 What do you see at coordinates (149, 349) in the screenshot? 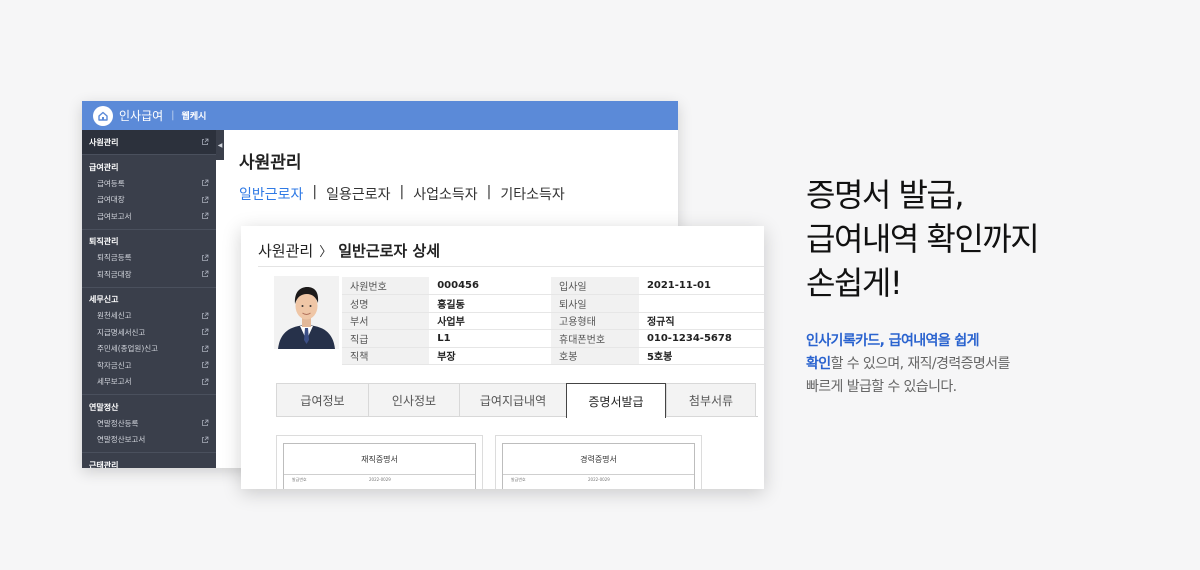
I see `sidebar-item: 주민세(종업원)신고` at bounding box center [149, 349].